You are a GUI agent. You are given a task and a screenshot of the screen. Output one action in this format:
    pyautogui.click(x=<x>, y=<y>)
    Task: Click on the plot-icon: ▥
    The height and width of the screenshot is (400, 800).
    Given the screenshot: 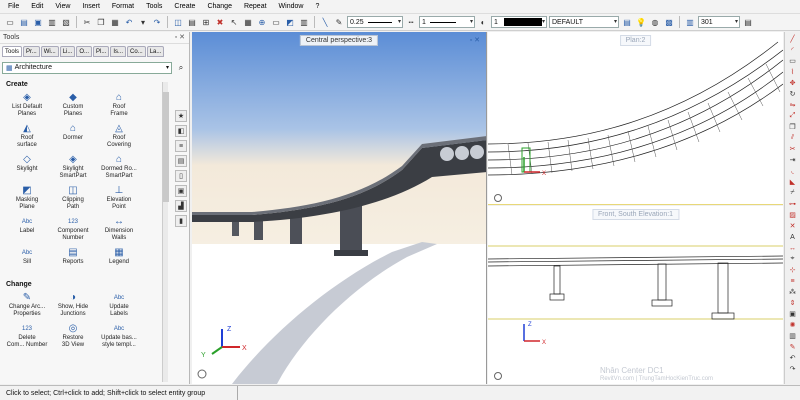 What is the action you would take?
    pyautogui.click(x=304, y=22)
    